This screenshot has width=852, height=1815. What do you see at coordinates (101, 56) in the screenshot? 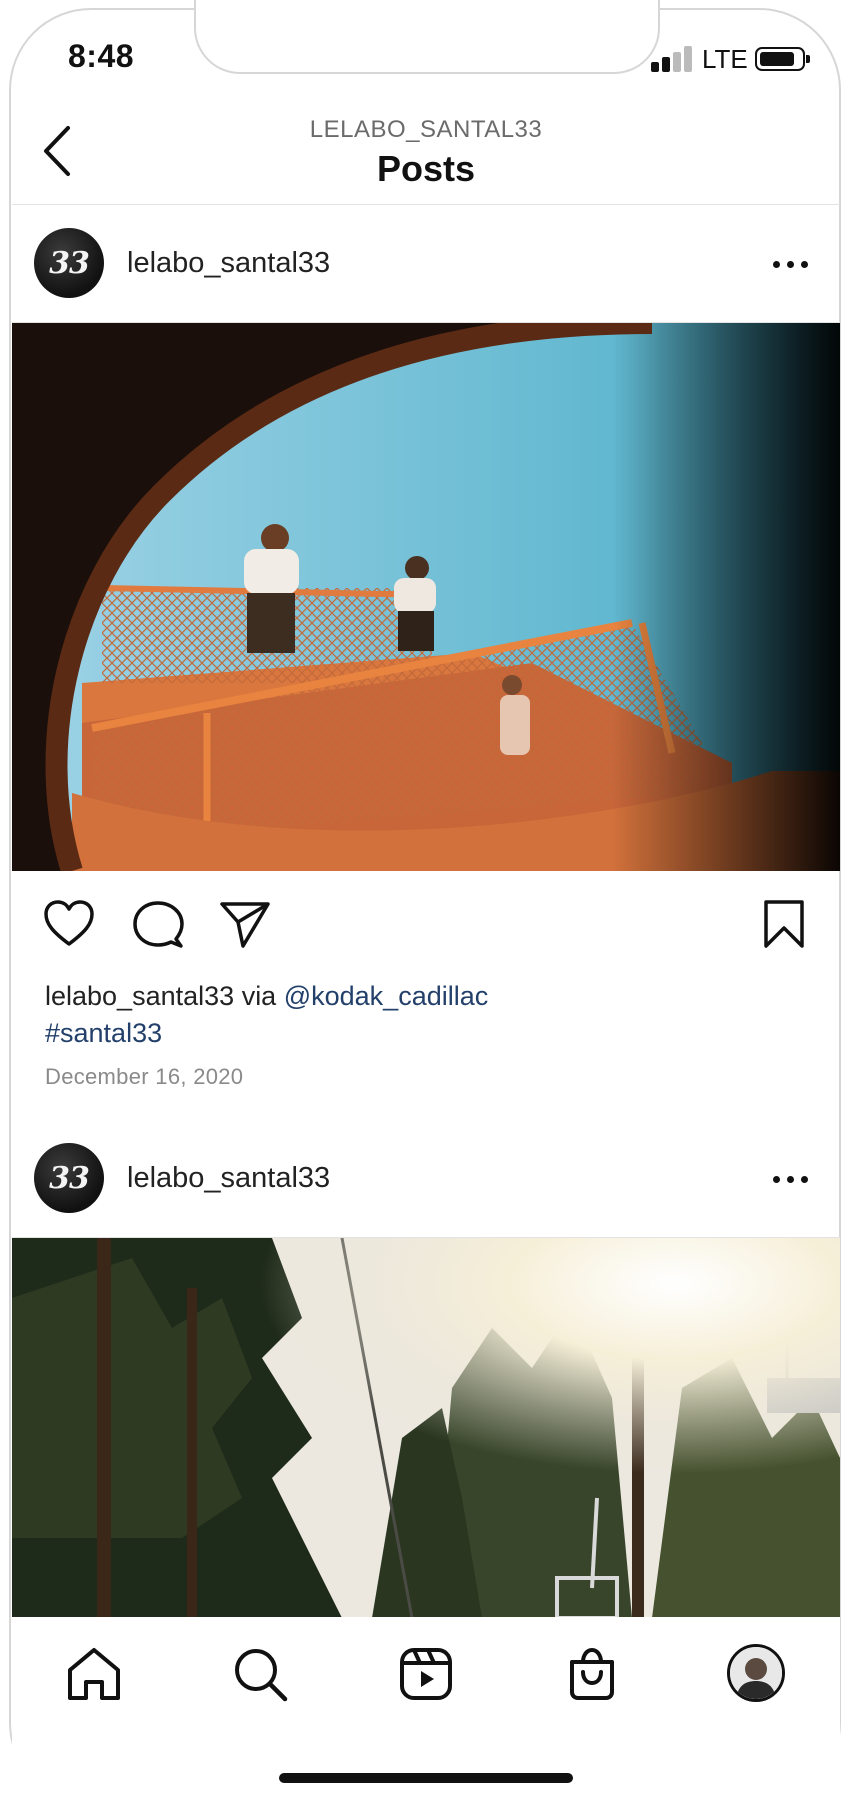
I see `status-time: 8:48` at bounding box center [101, 56].